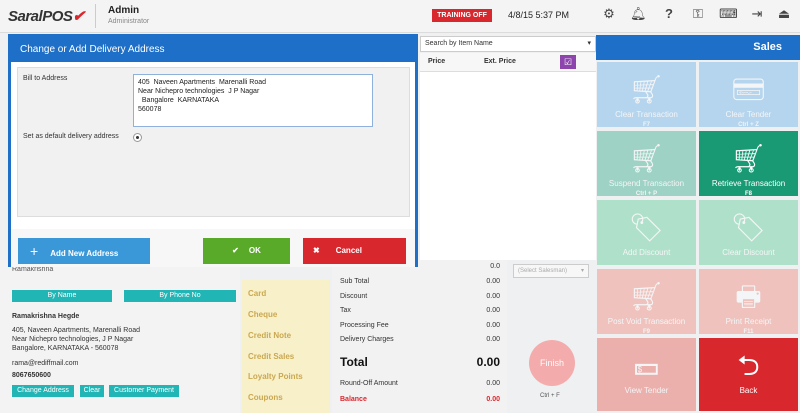  Describe the element at coordinates (646, 158) in the screenshot. I see `cart-pause-icon: 🛒︎` at that location.